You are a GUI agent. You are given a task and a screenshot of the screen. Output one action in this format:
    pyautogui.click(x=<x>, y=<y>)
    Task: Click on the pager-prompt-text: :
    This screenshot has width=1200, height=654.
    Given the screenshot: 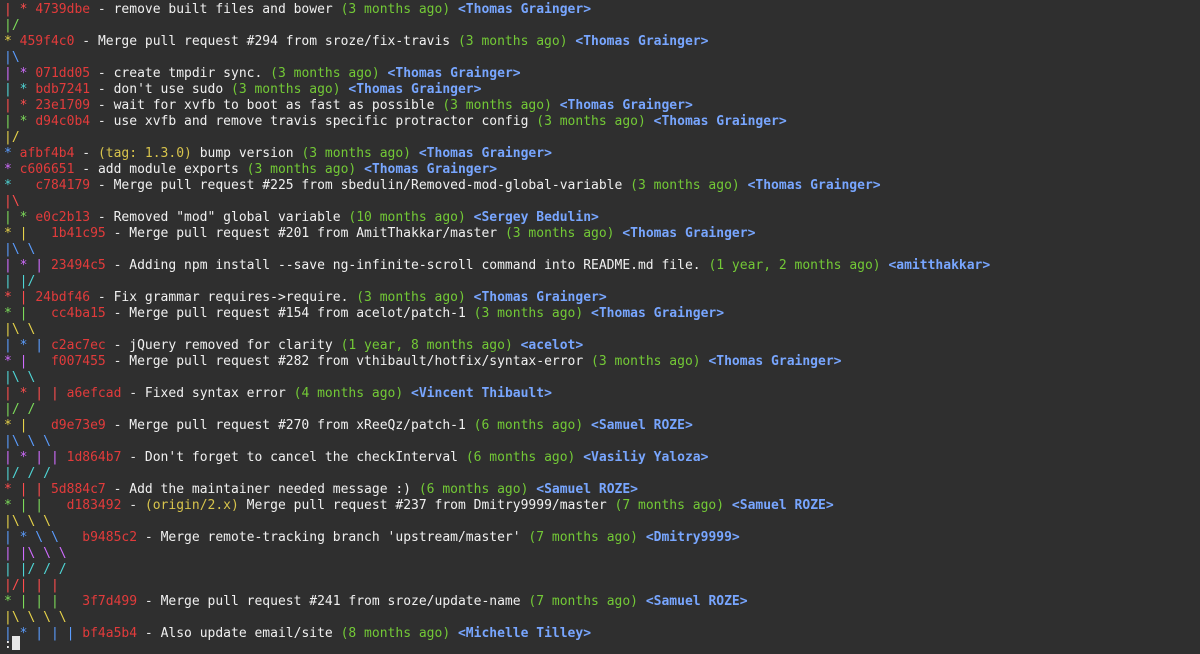 What is the action you would take?
    pyautogui.click(x=8, y=644)
    